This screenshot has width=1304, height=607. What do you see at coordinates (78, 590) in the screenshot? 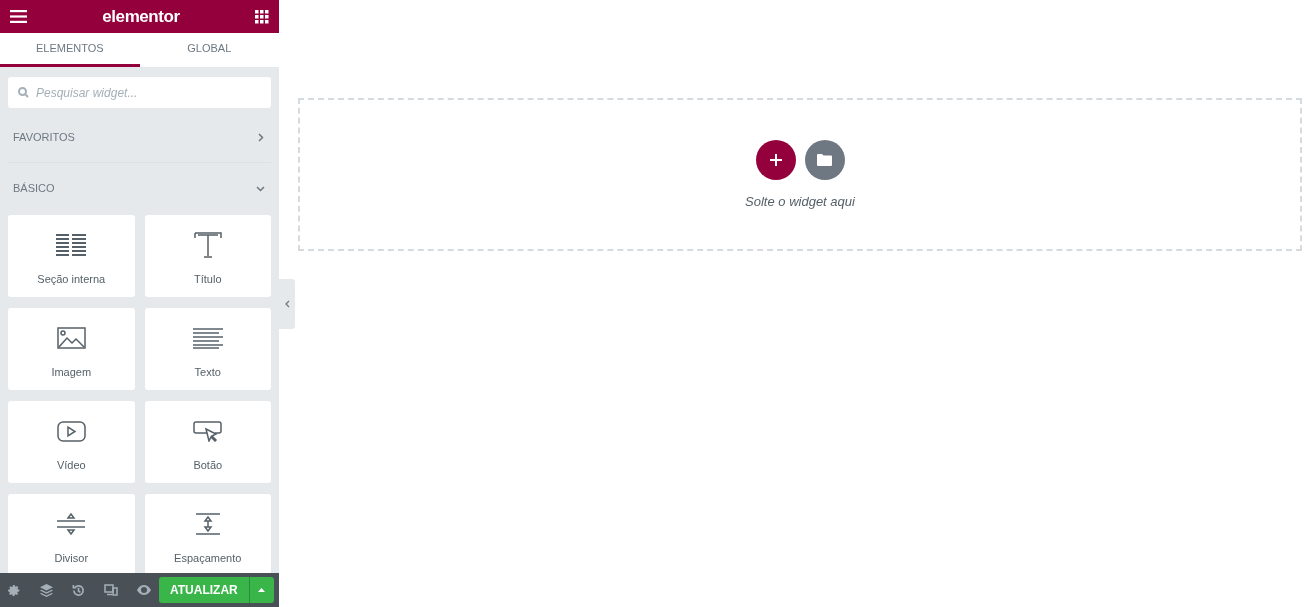
I see `history-icon` at bounding box center [78, 590].